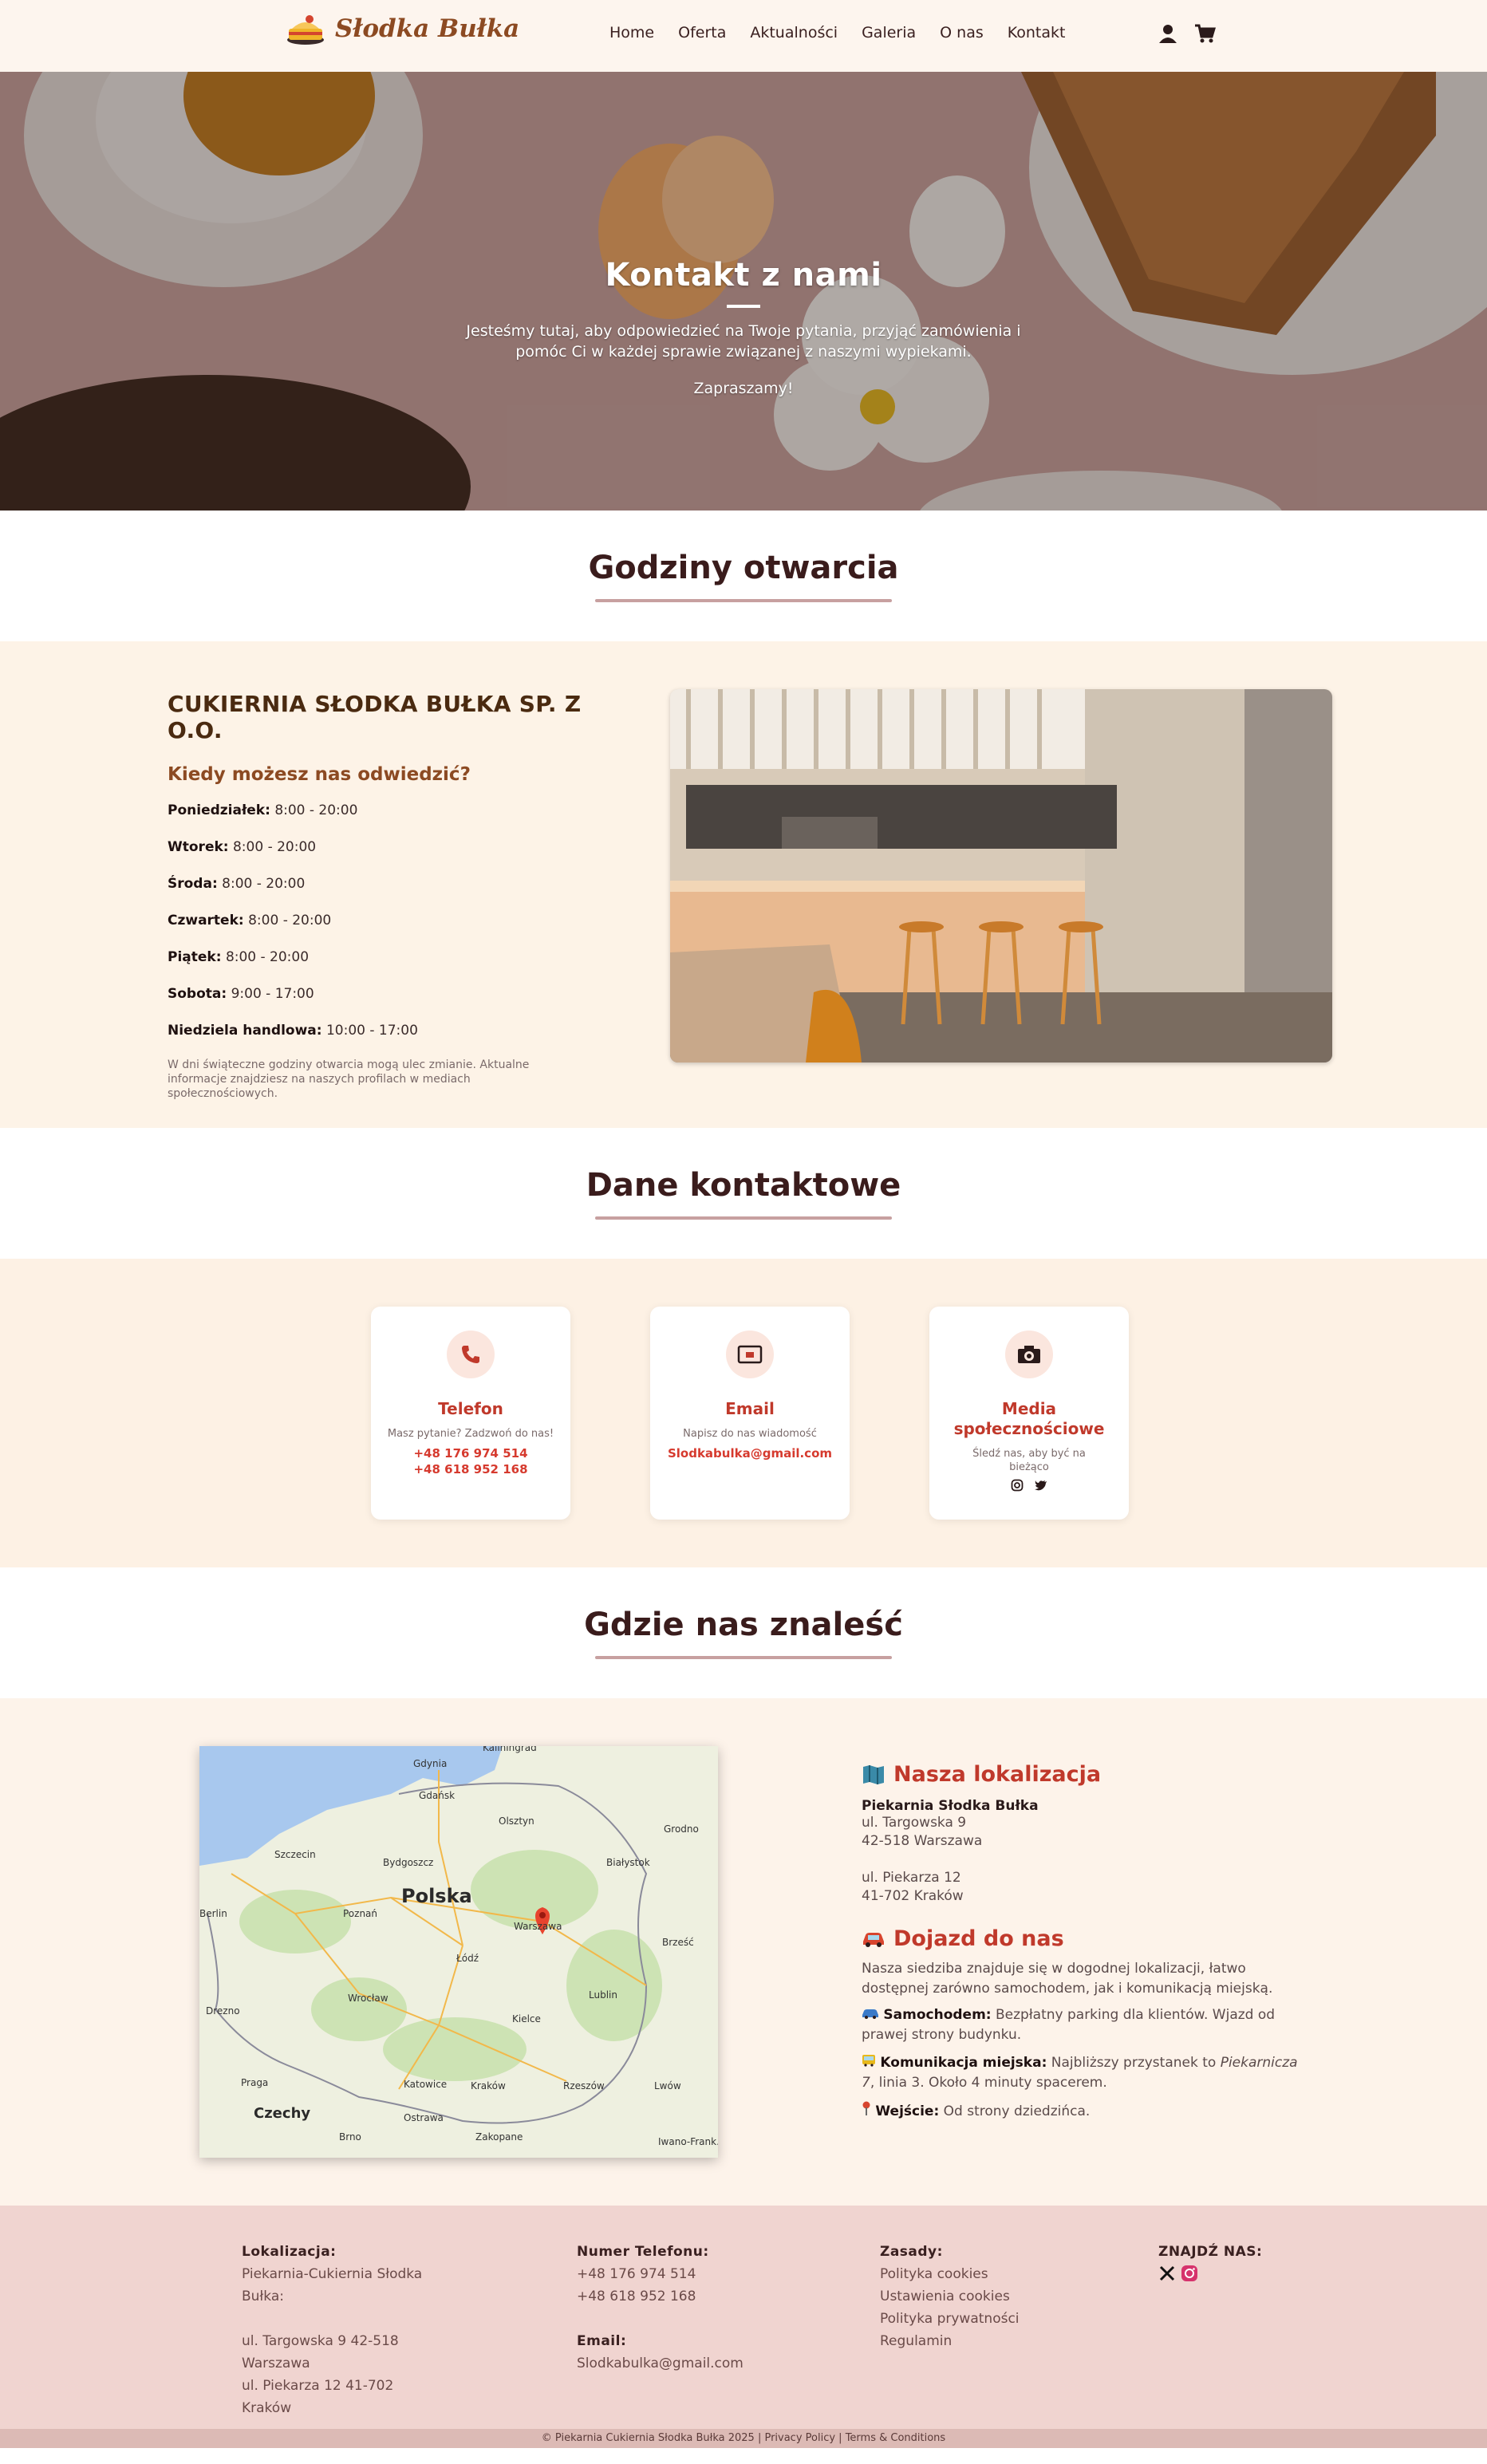  Describe the element at coordinates (471, 1354) in the screenshot. I see `phone-icon` at that location.